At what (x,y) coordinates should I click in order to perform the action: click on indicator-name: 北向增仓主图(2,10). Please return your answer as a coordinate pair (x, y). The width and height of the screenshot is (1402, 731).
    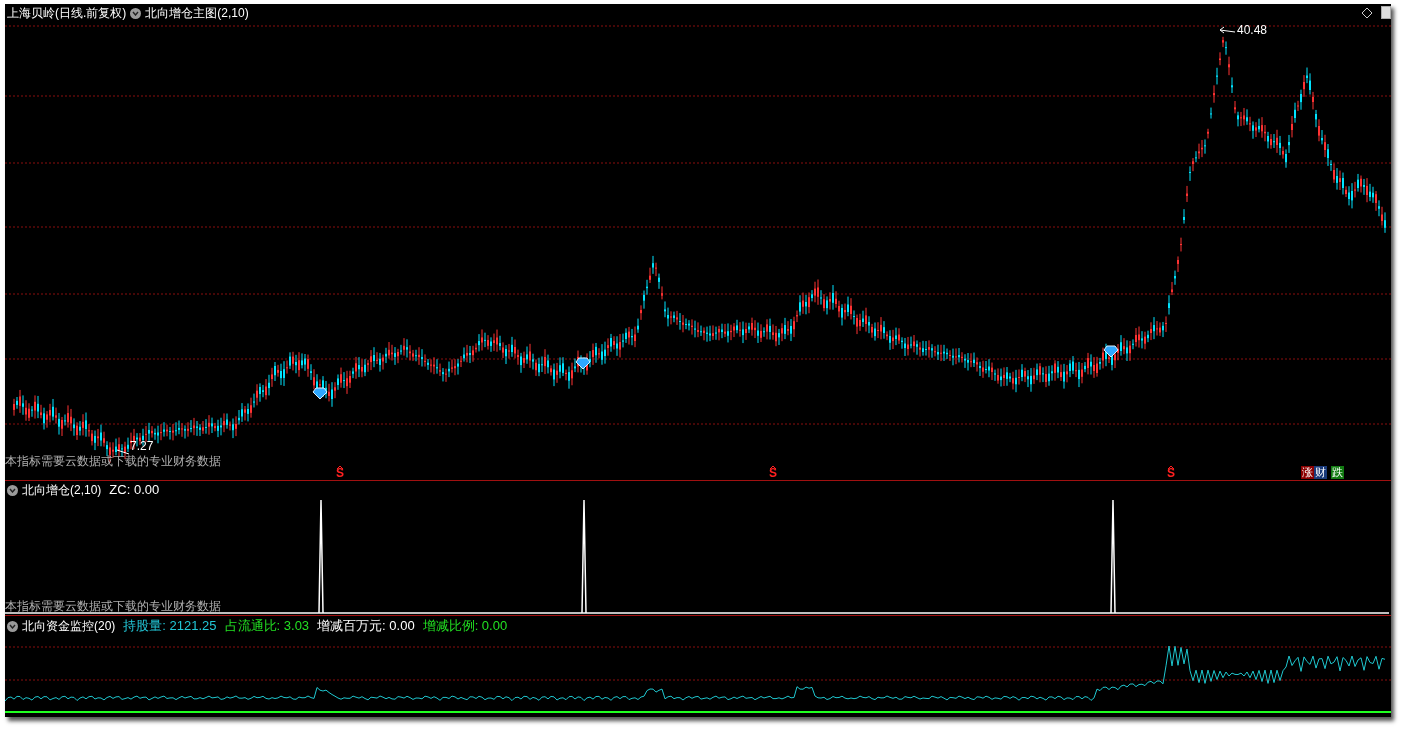
    Looking at the image, I should click on (197, 13).